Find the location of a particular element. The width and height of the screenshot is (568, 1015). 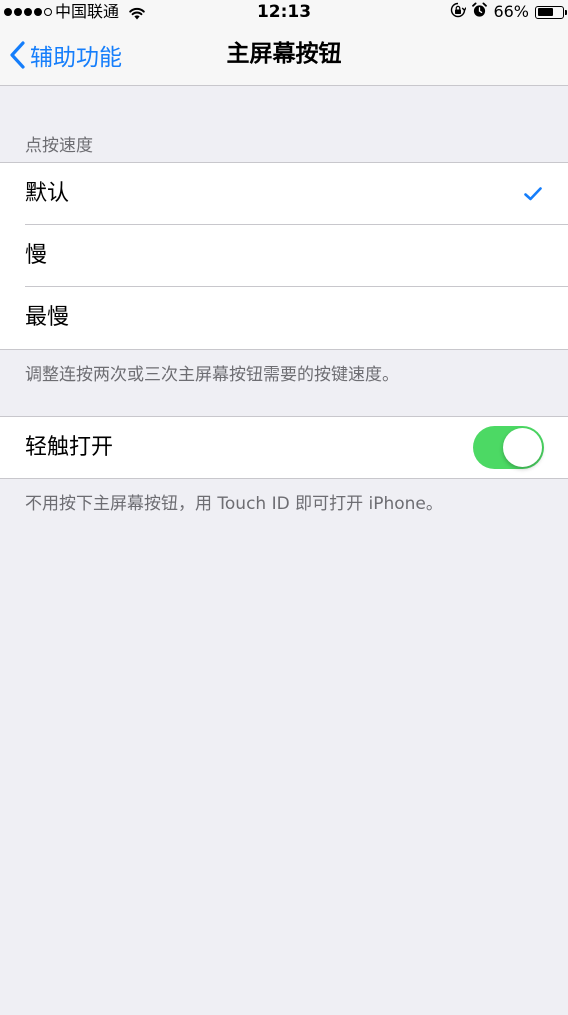

option-default: 默认 is located at coordinates (284, 194).